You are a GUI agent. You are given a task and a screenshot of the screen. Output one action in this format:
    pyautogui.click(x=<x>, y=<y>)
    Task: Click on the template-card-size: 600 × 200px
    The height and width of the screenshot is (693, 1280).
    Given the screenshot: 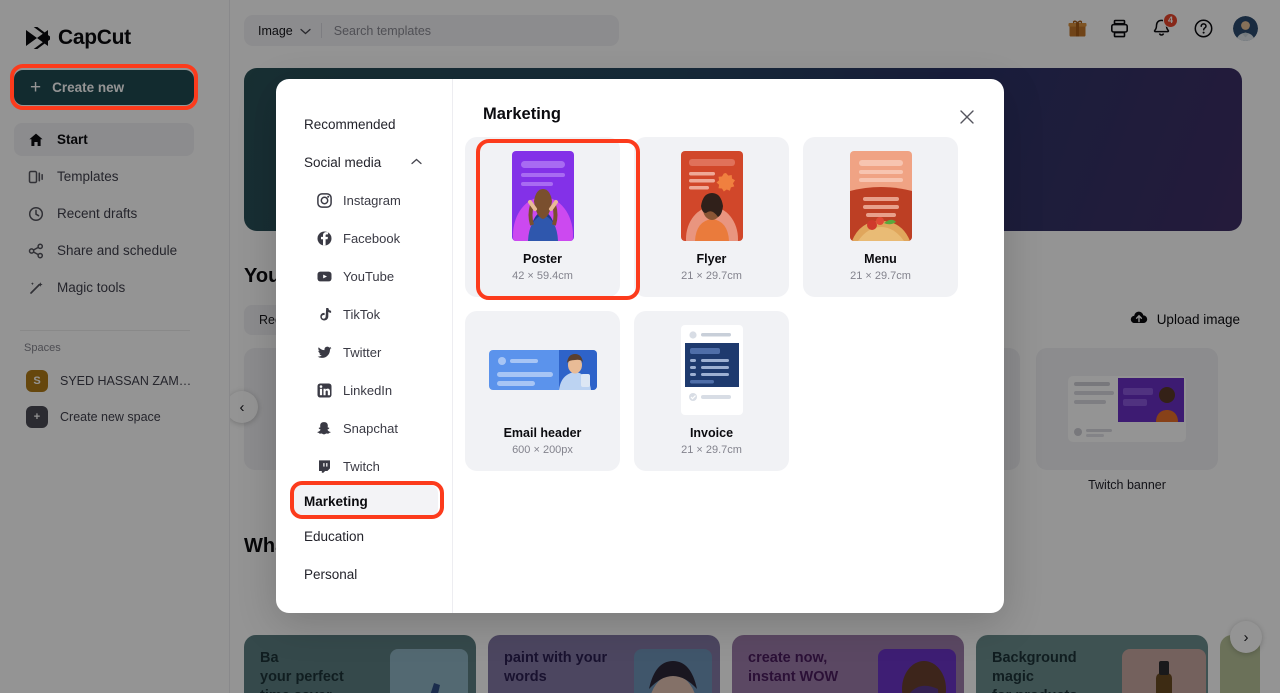 What is the action you would take?
    pyautogui.click(x=542, y=450)
    